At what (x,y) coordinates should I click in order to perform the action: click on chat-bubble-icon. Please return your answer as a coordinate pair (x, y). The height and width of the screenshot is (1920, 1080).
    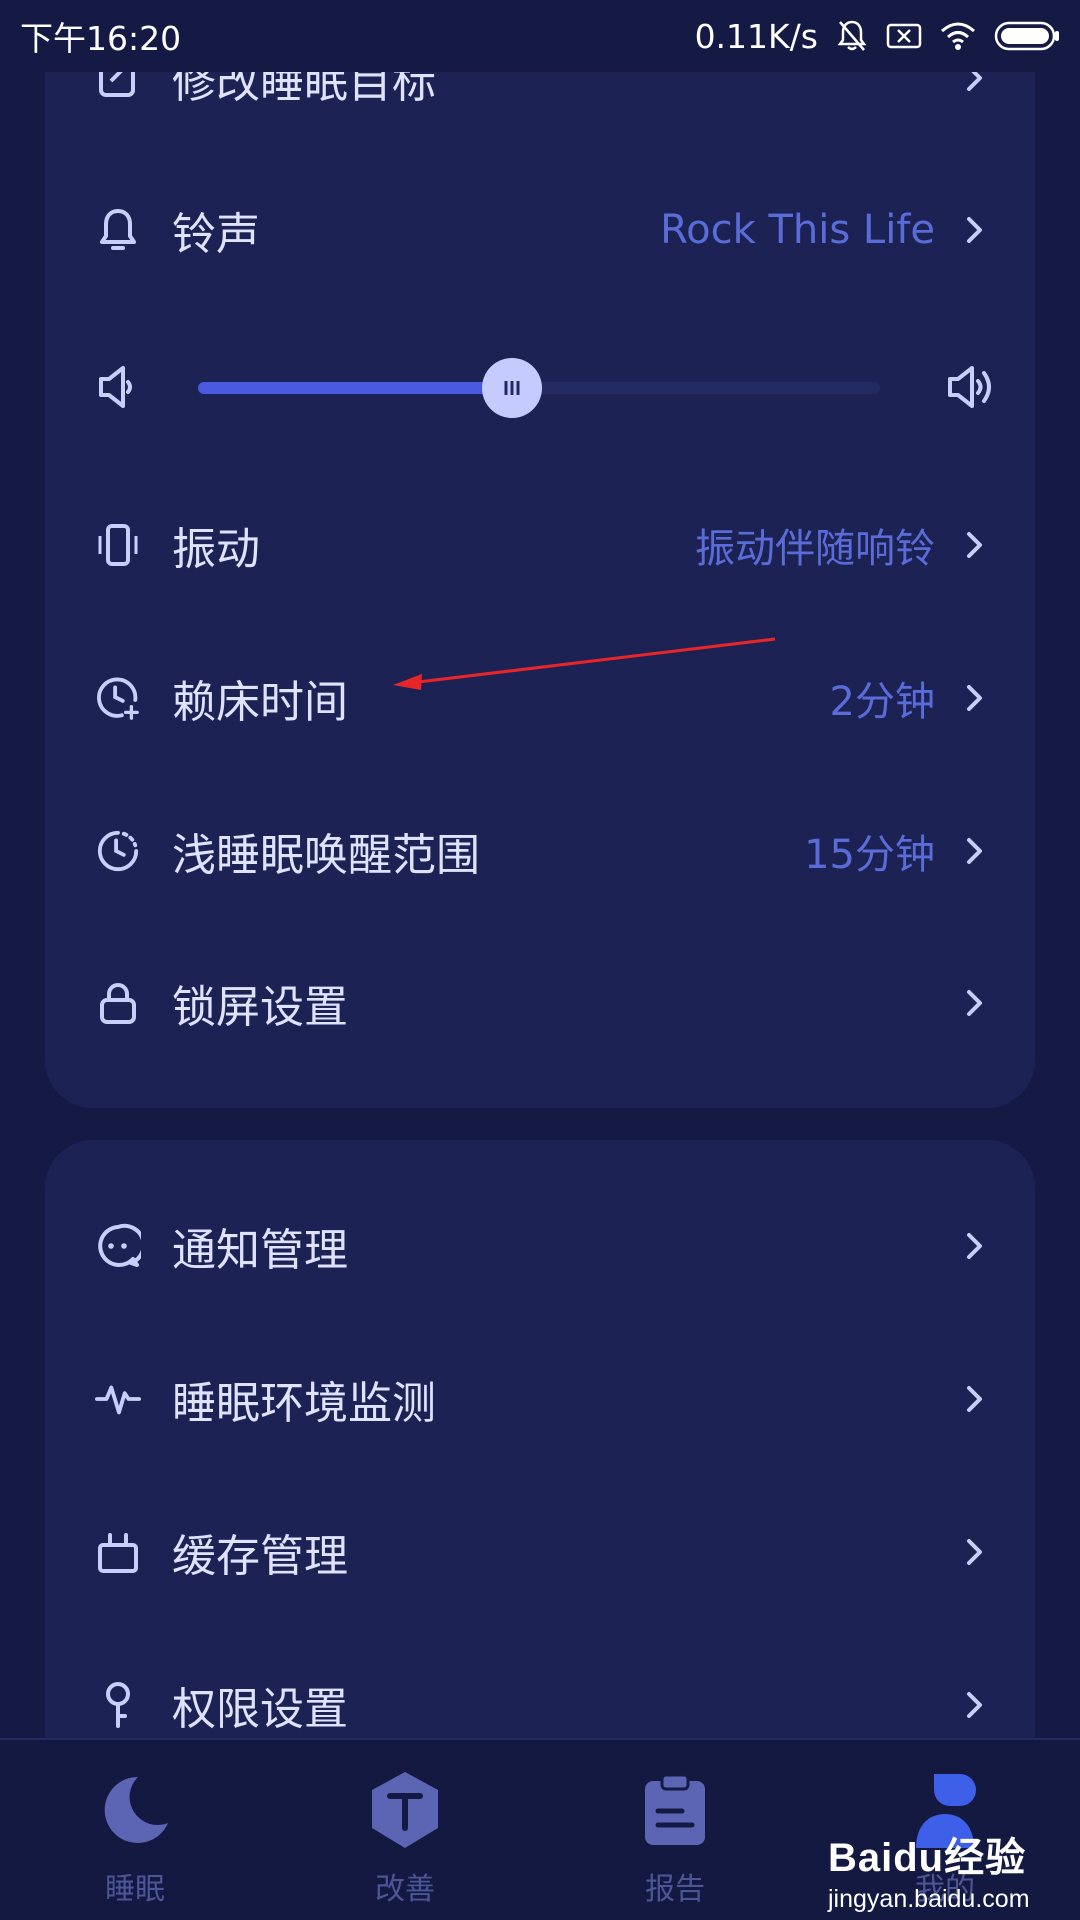
    Looking at the image, I should click on (118, 1246).